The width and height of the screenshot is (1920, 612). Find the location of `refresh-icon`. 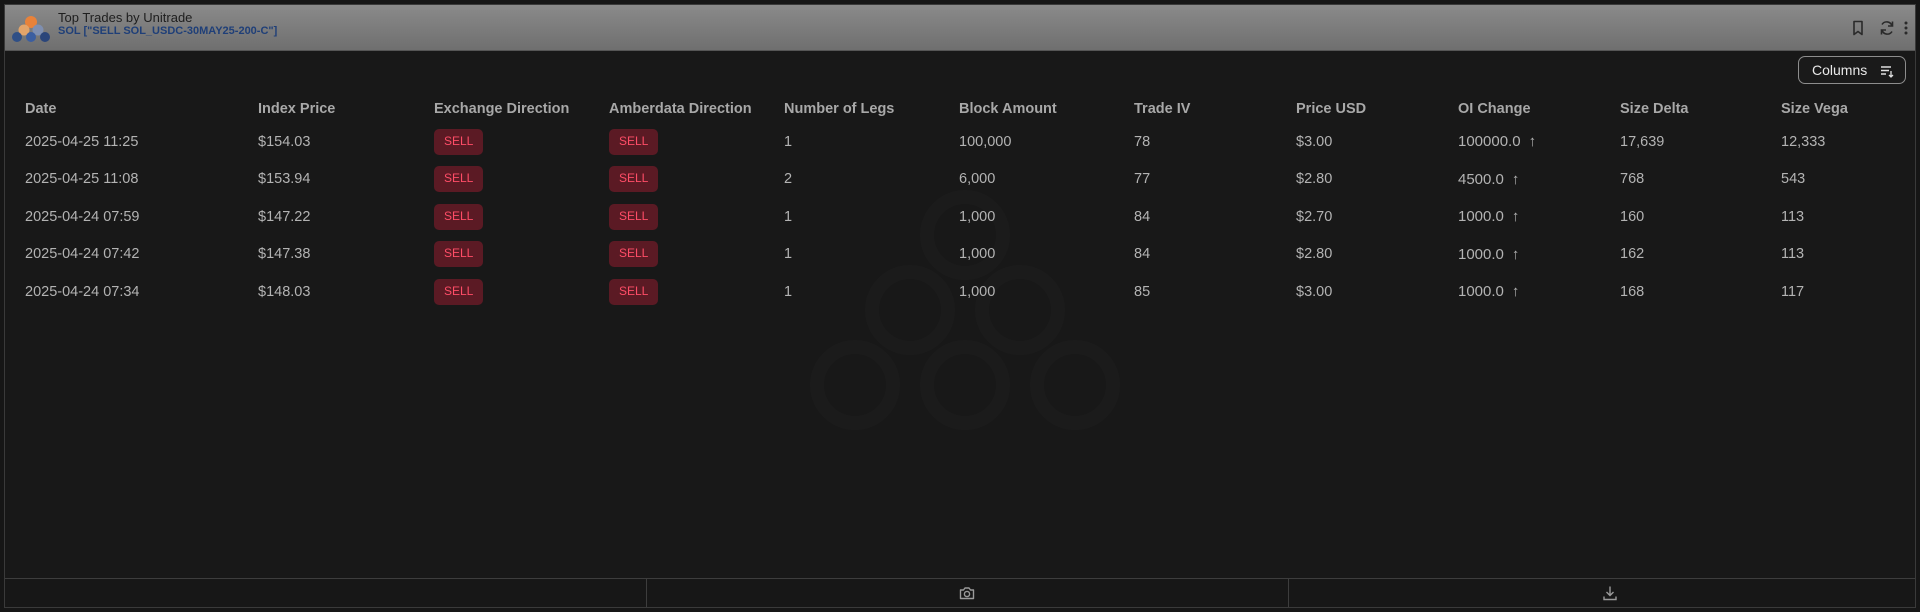

refresh-icon is located at coordinates (1887, 28).